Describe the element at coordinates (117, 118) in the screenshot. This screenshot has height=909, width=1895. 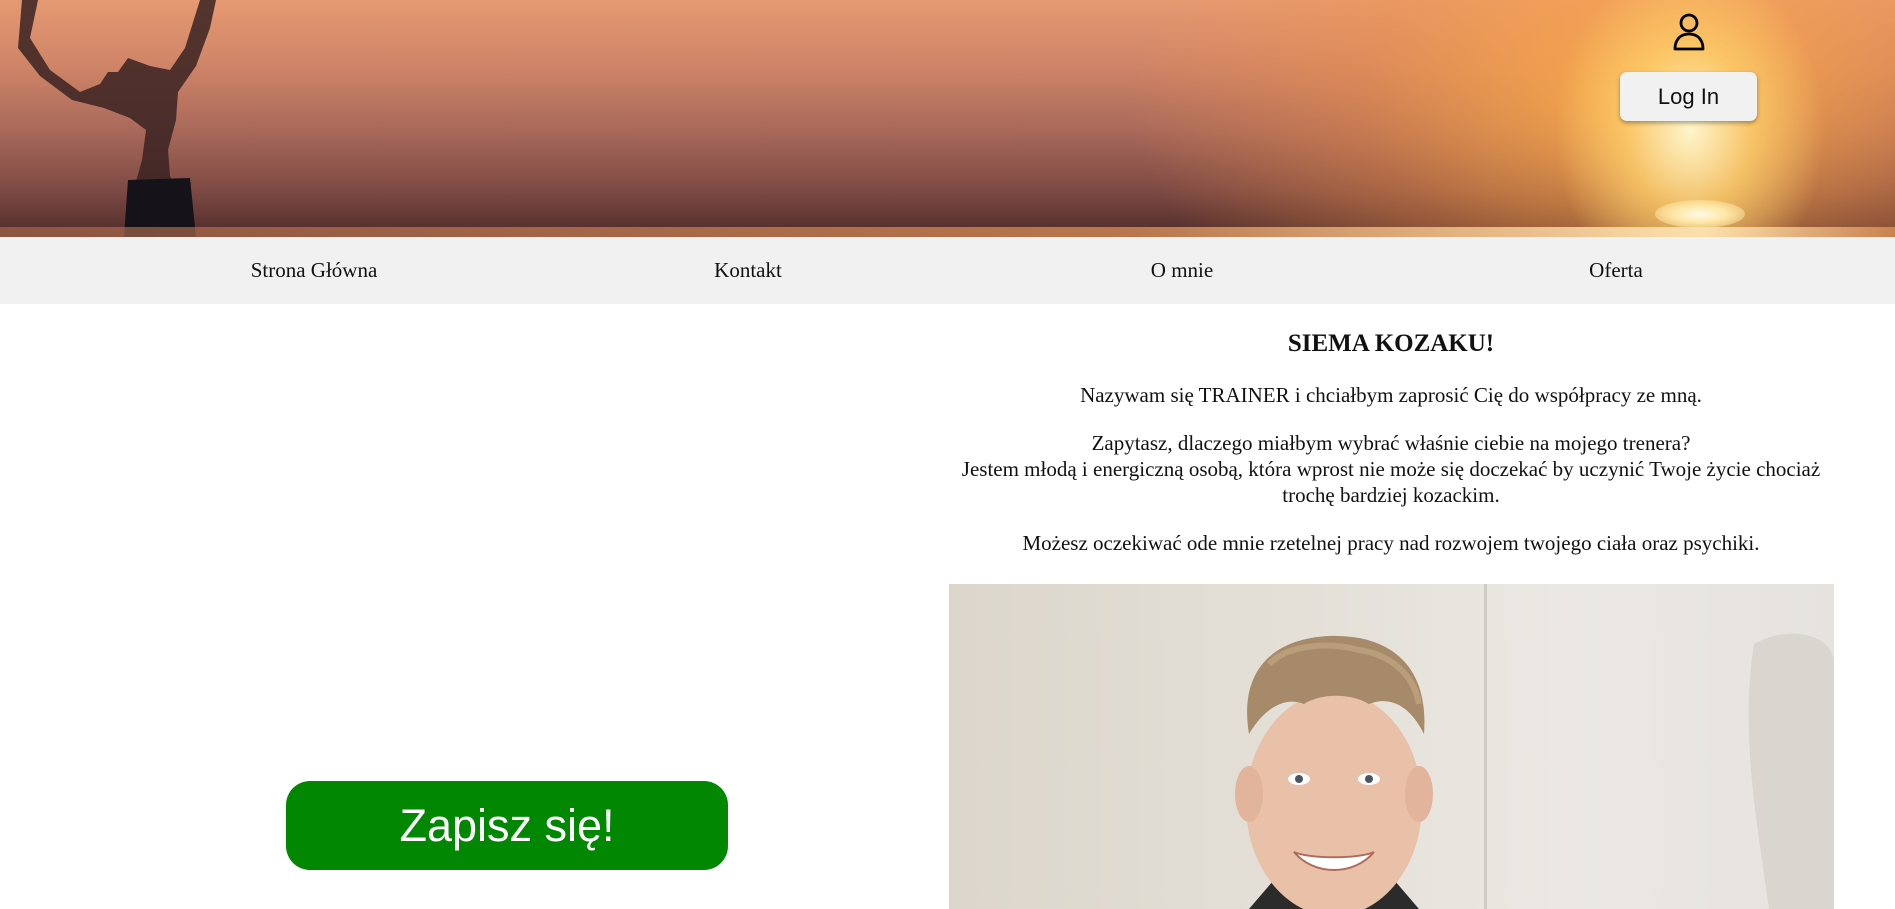
I see `athlete-silhouette` at that location.